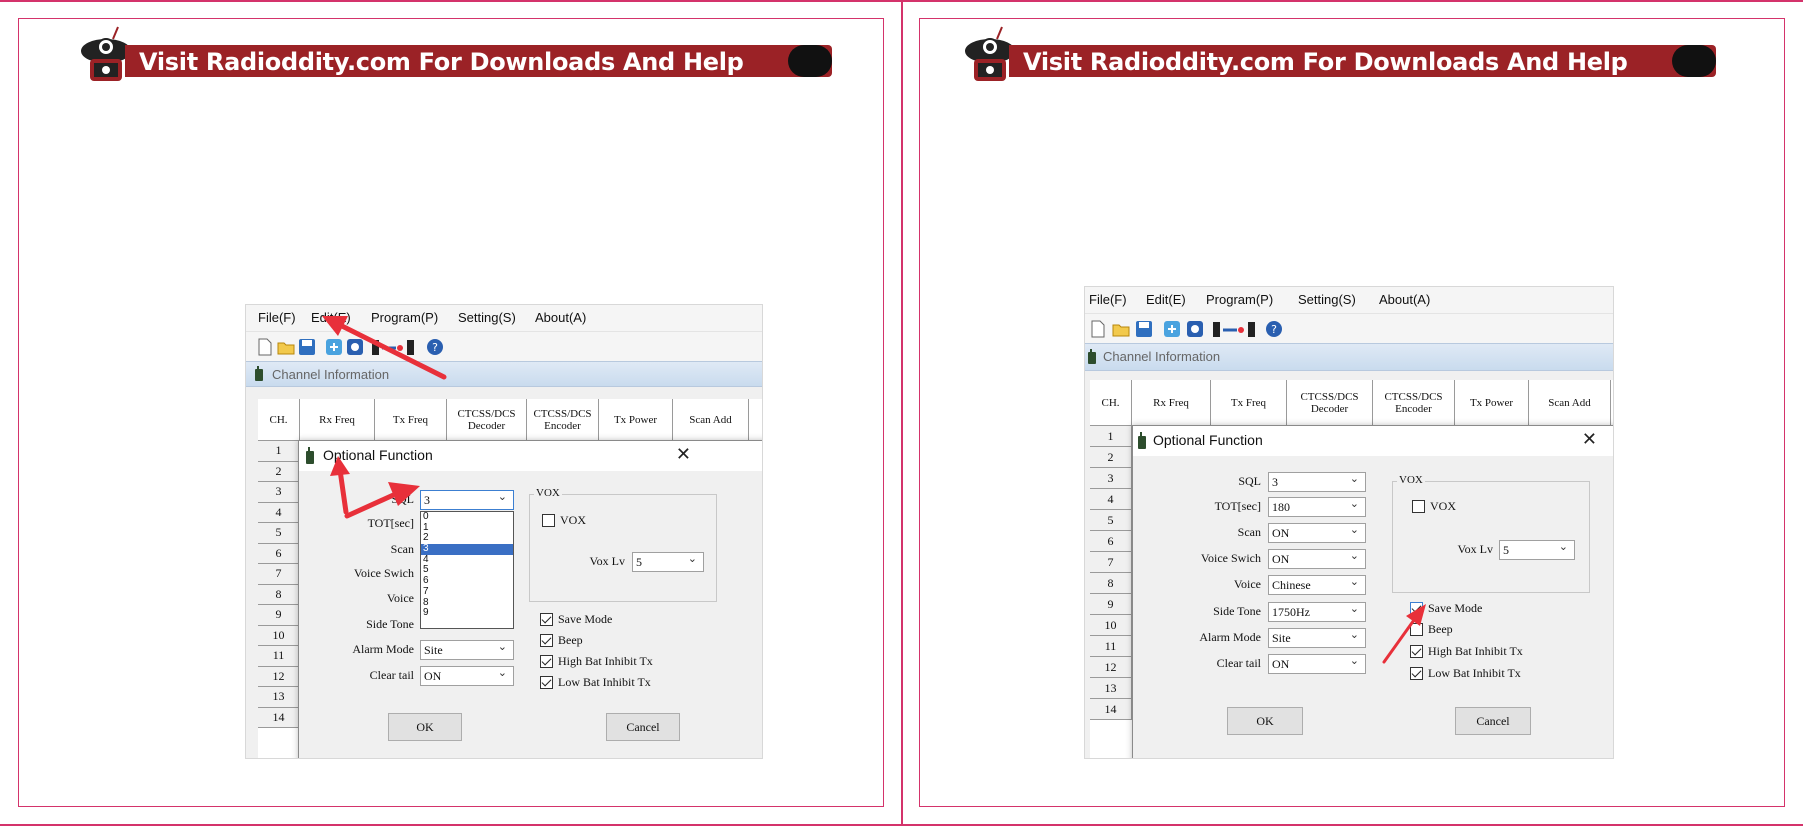  I want to click on menu-edit: Edit(E), so click(1166, 299).